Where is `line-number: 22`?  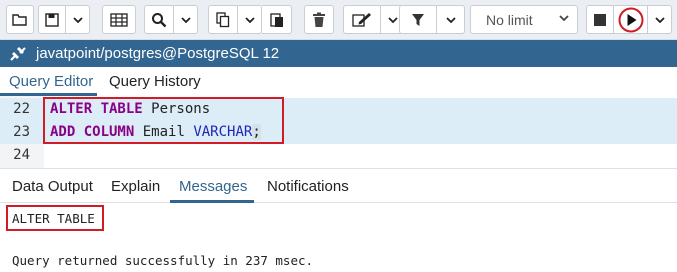 line-number: 22 is located at coordinates (21, 109).